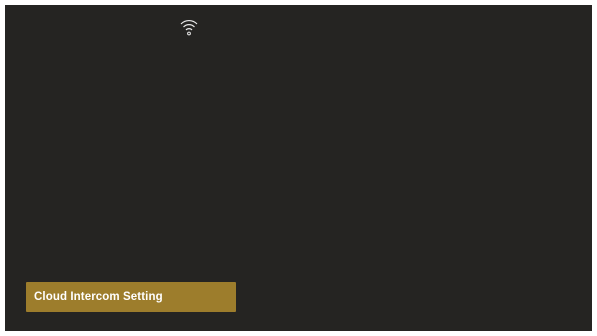  What do you see at coordinates (98, 297) in the screenshot?
I see `menu-item-label: Cloud Intercom Setting` at bounding box center [98, 297].